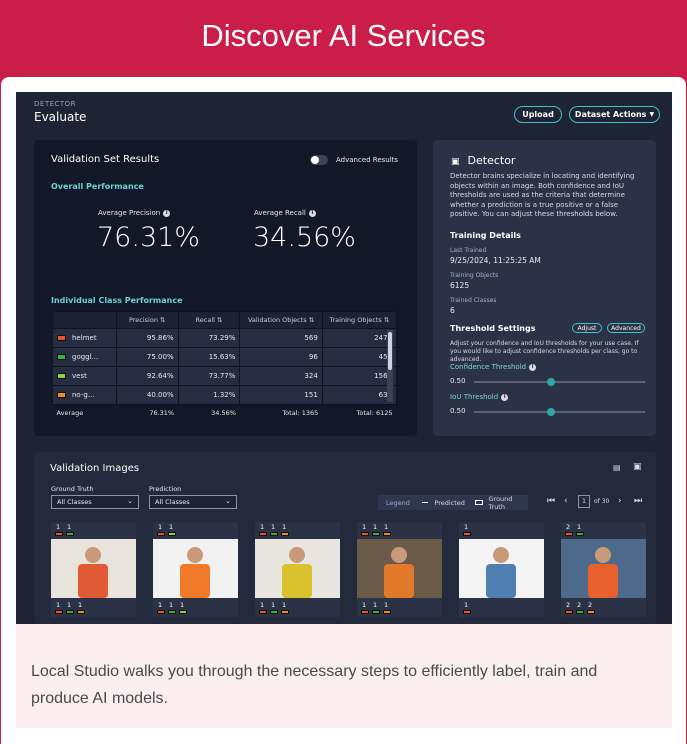  I want to click on adjust-button: Adjust, so click(587, 328).